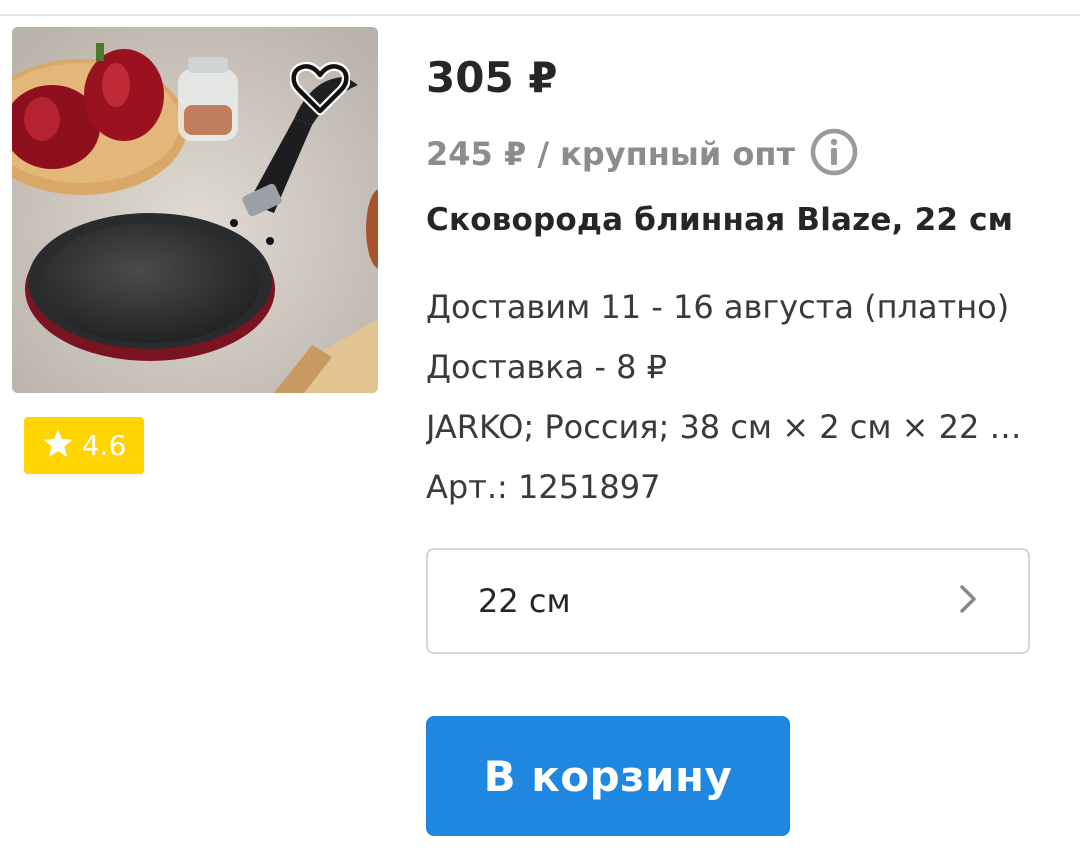 The width and height of the screenshot is (1080, 860). What do you see at coordinates (546, 367) in the screenshot?
I see `delivery-cost: Доставка - 8 ₽` at bounding box center [546, 367].